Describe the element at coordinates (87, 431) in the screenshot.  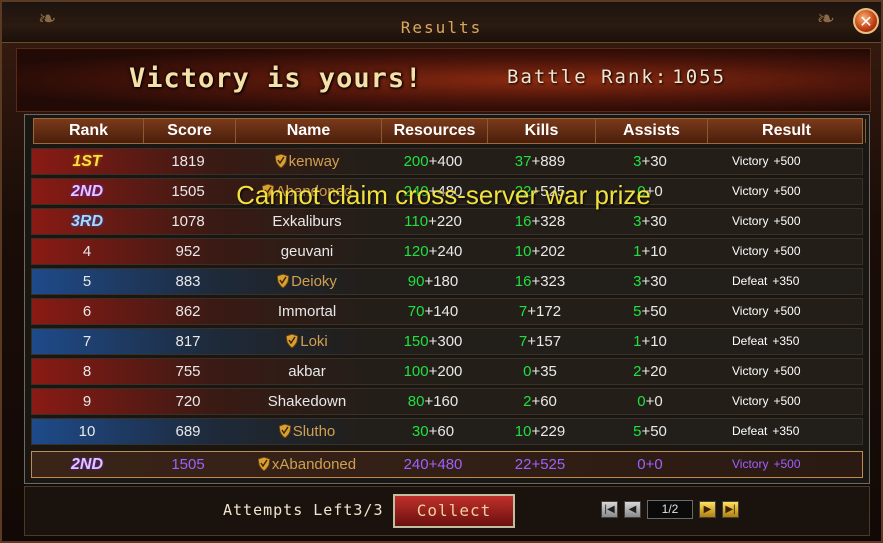
I see `rank-cell: 10` at that location.